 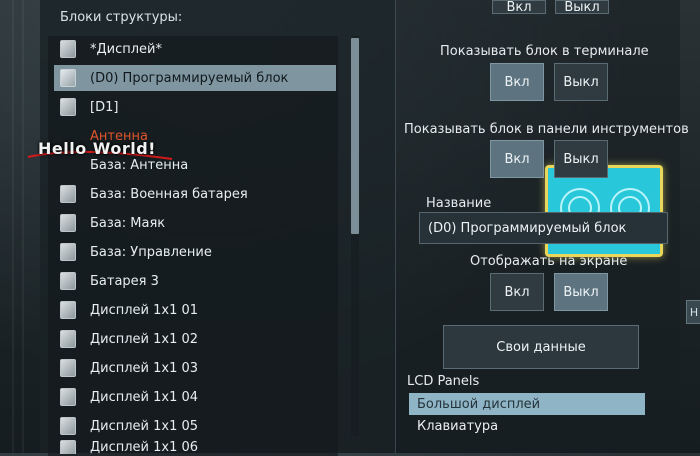 I want to click on list-item: [D1], so click(x=195, y=107).